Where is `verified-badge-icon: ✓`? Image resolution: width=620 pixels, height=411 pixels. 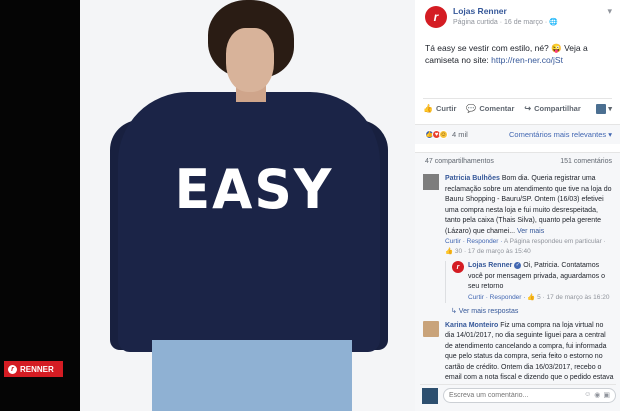
verified-badge-icon: ✓ is located at coordinates (518, 265).